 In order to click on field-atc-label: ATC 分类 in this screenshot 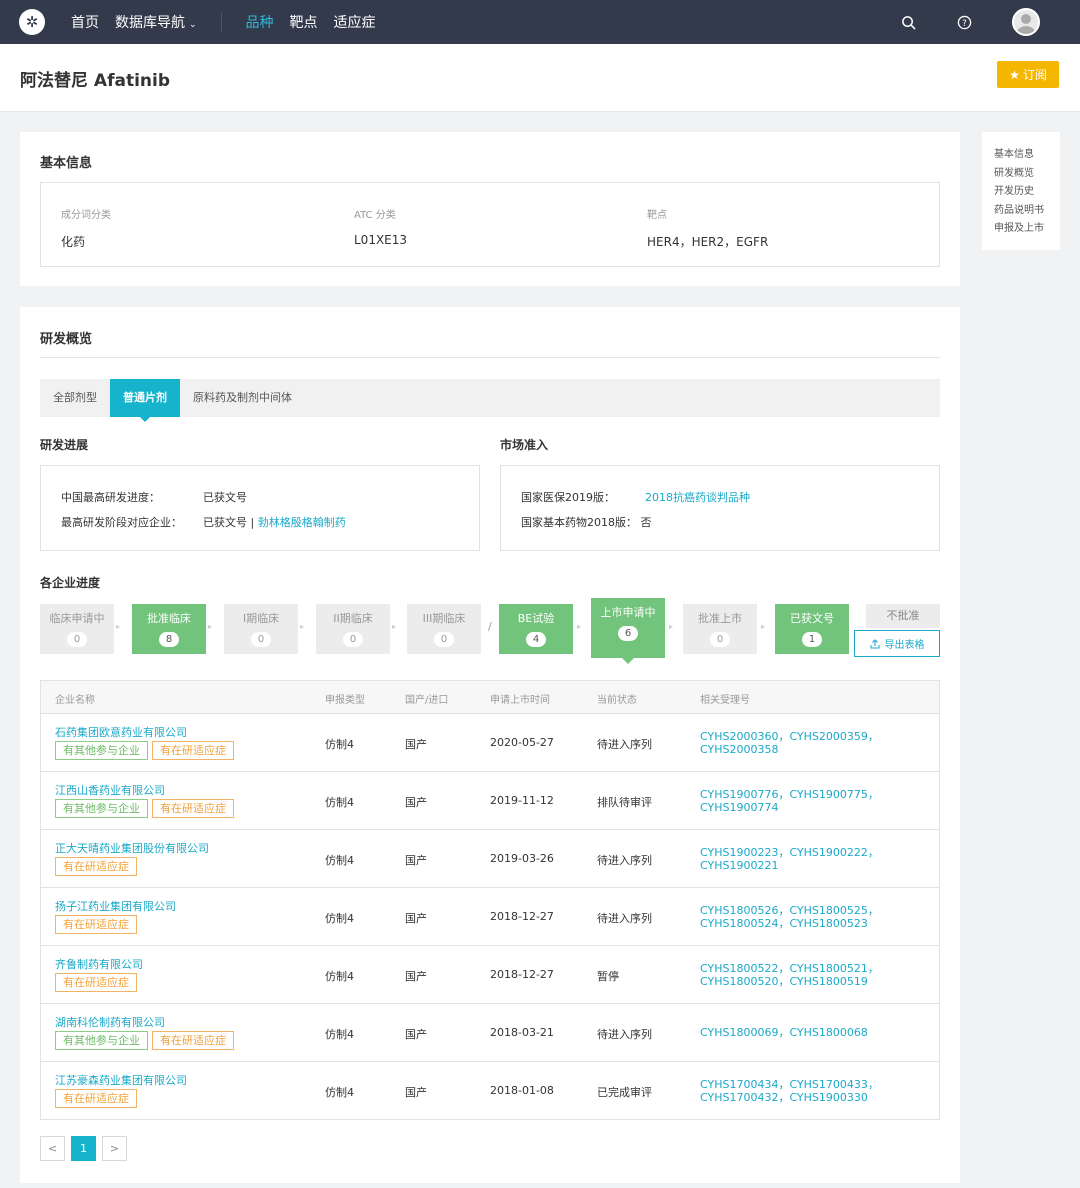, I will do `click(375, 215)`.